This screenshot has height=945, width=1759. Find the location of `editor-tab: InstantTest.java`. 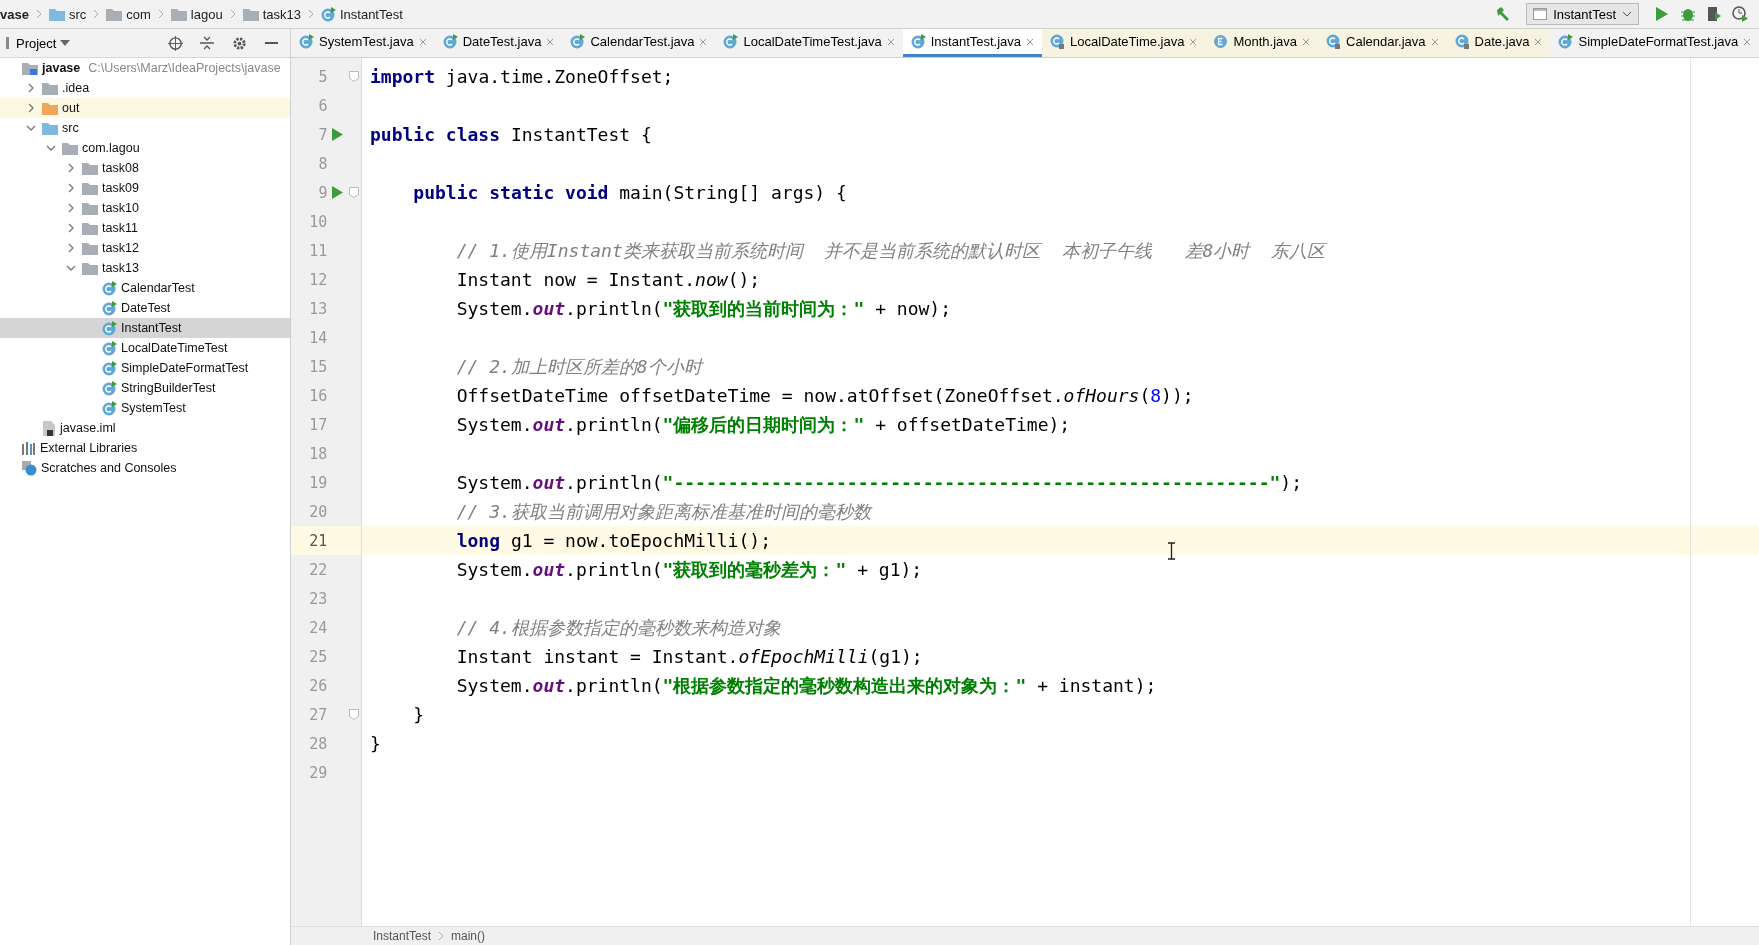

editor-tab: InstantTest.java is located at coordinates (972, 43).